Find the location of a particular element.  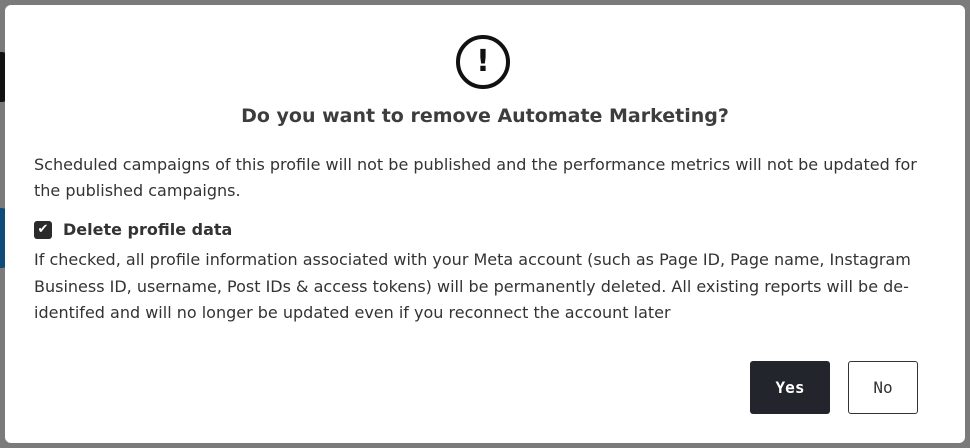

checkmark-icon: ✔ is located at coordinates (43, 229).